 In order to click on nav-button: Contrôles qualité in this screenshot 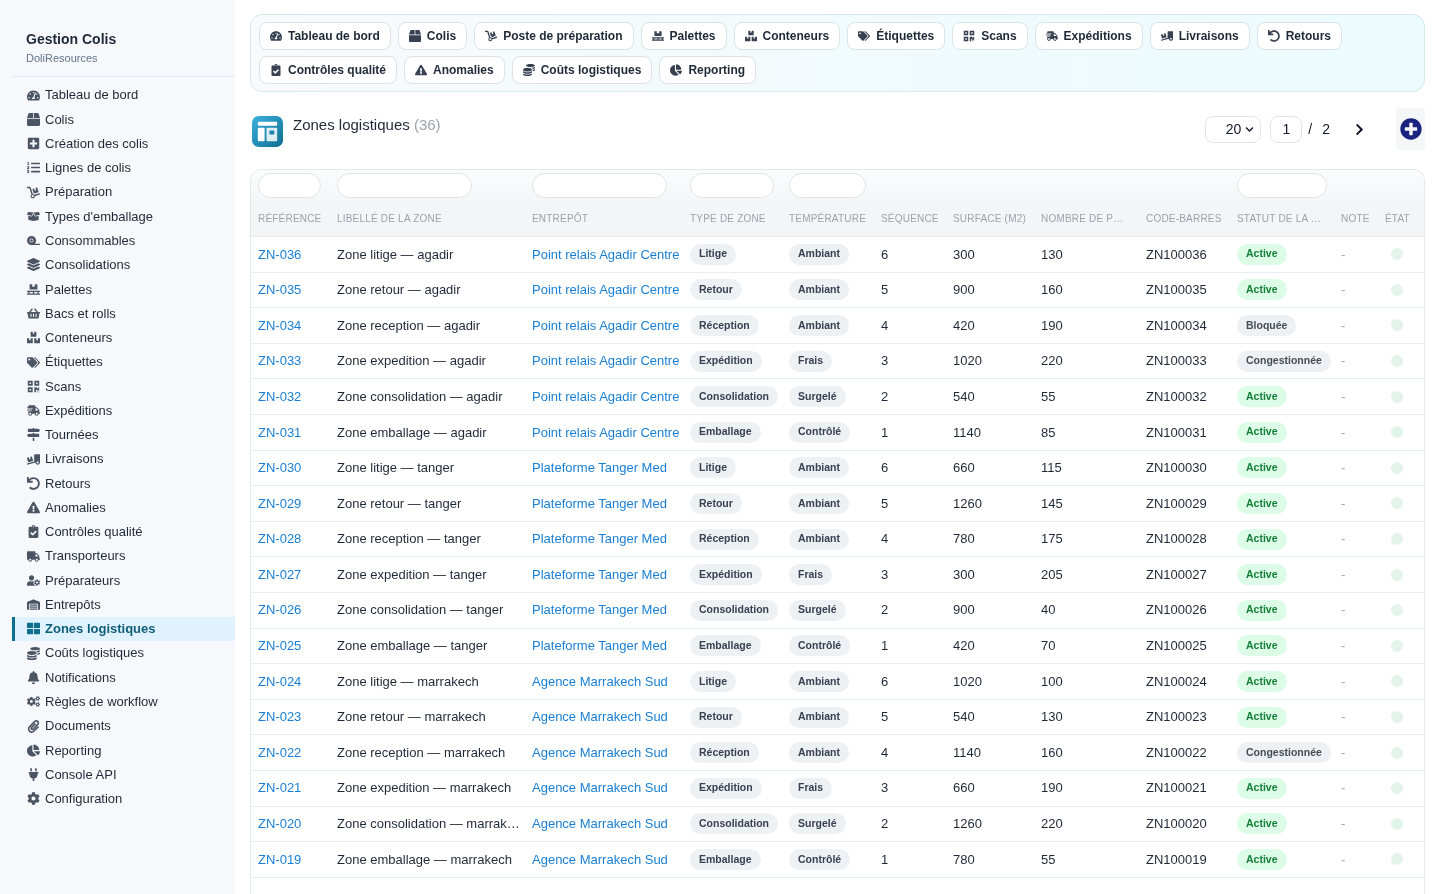, I will do `click(328, 70)`.